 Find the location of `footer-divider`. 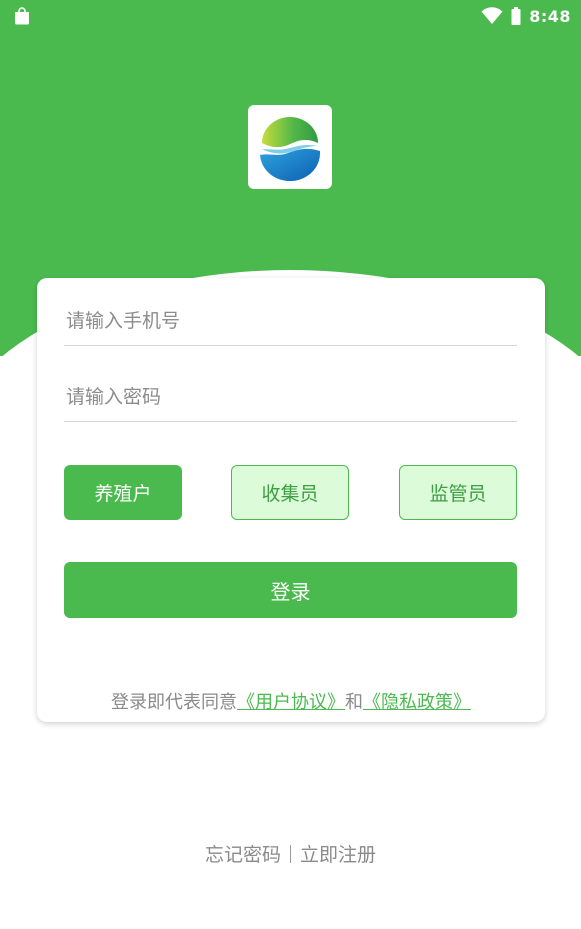

footer-divider is located at coordinates (290, 854).